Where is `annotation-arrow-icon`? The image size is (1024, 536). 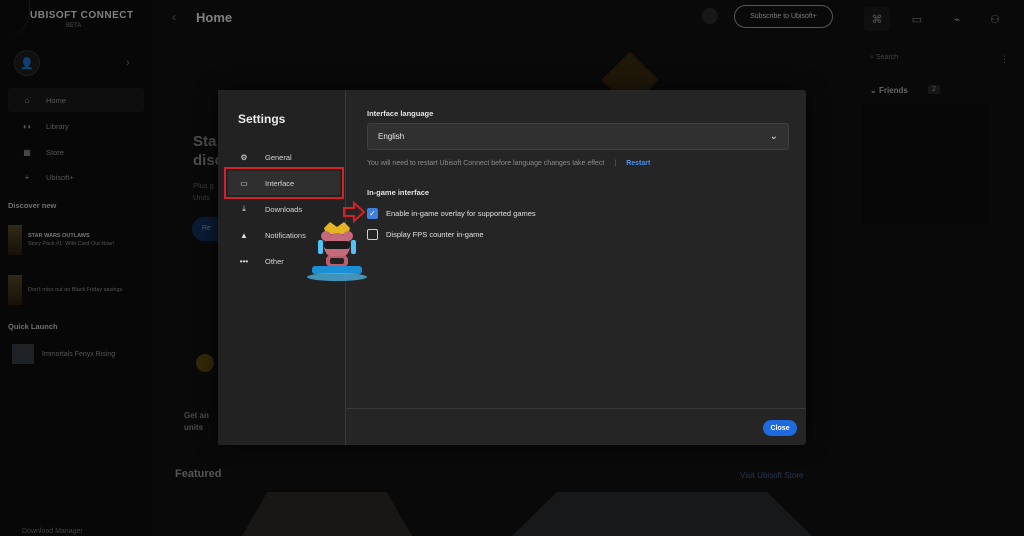 annotation-arrow-icon is located at coordinates (354, 212).